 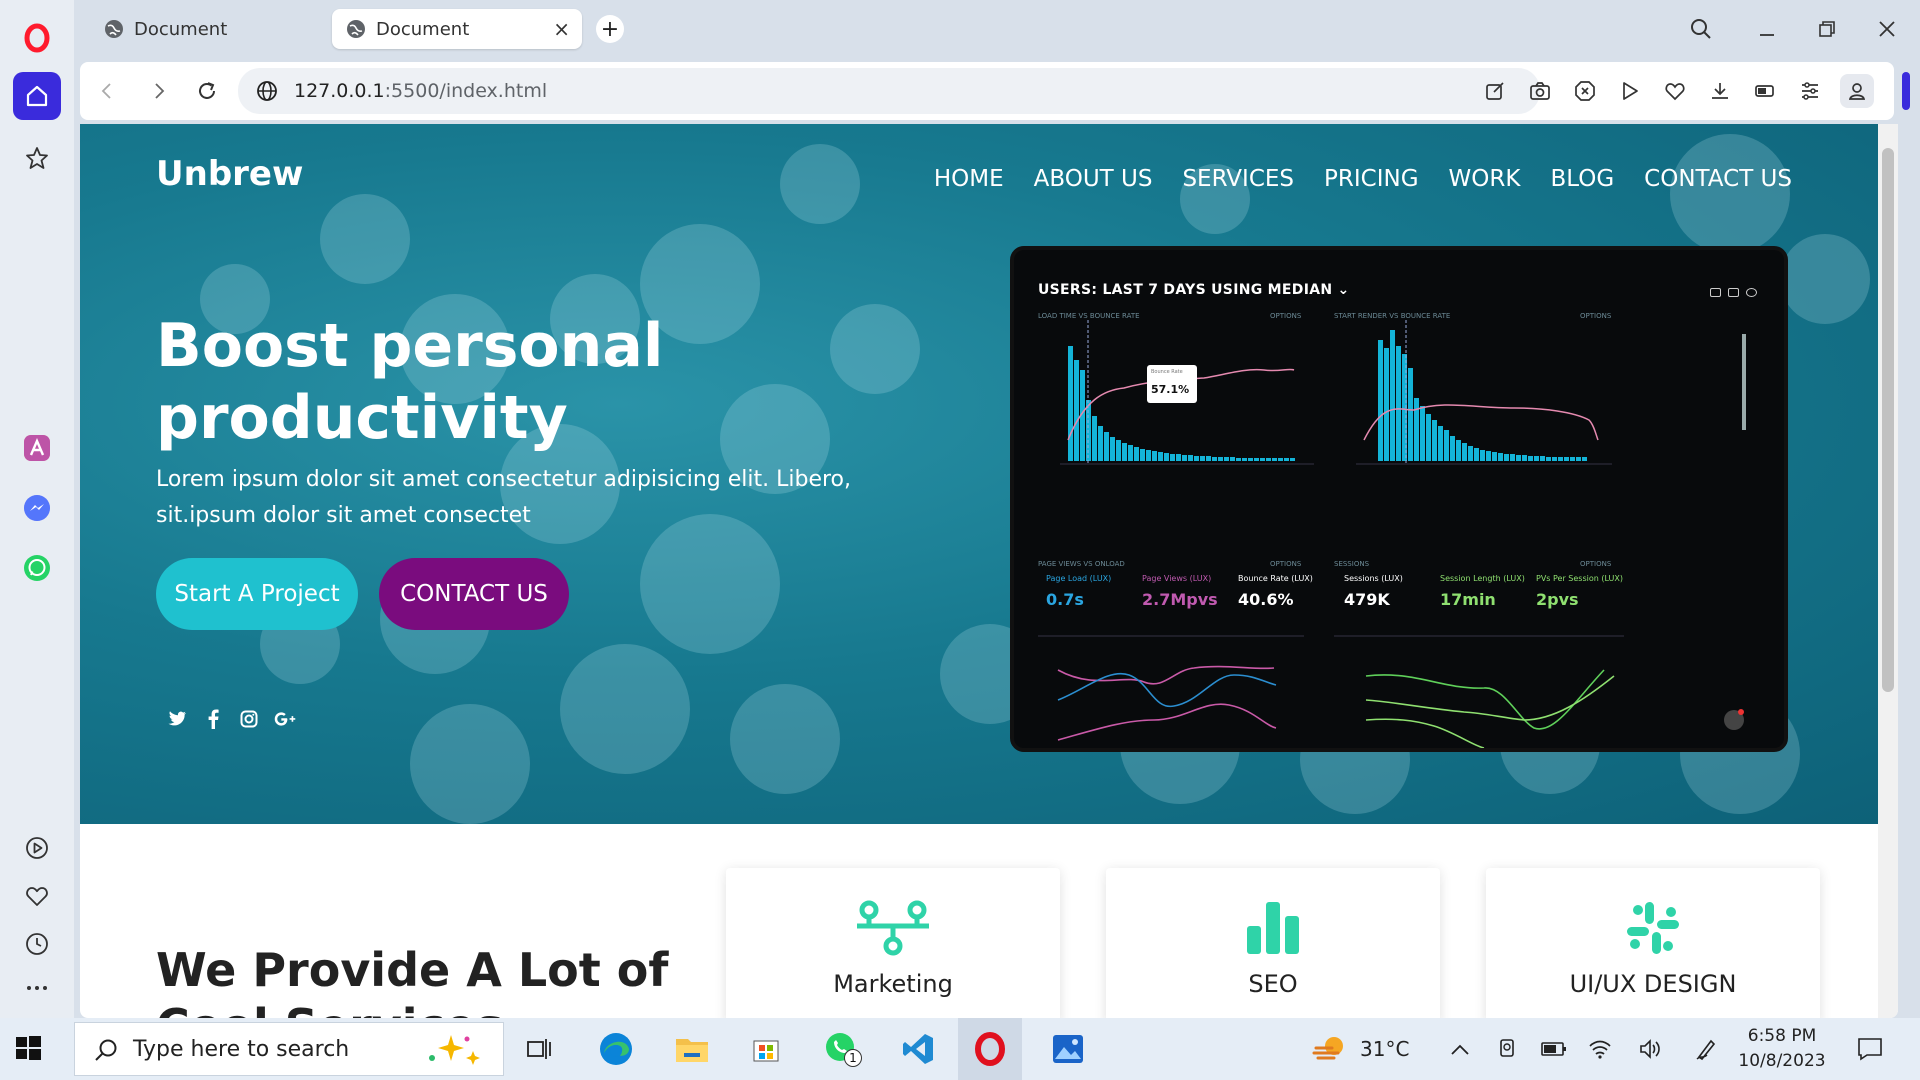 What do you see at coordinates (1273, 928) in the screenshot?
I see `bar-chart-icon` at bounding box center [1273, 928].